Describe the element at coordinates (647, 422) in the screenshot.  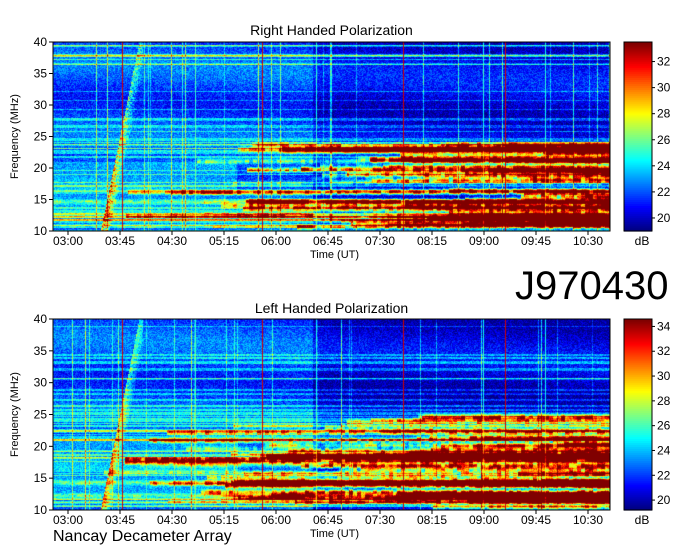
I see `colorbar: 20 22 24 26 28 30 32 34 dB` at that location.